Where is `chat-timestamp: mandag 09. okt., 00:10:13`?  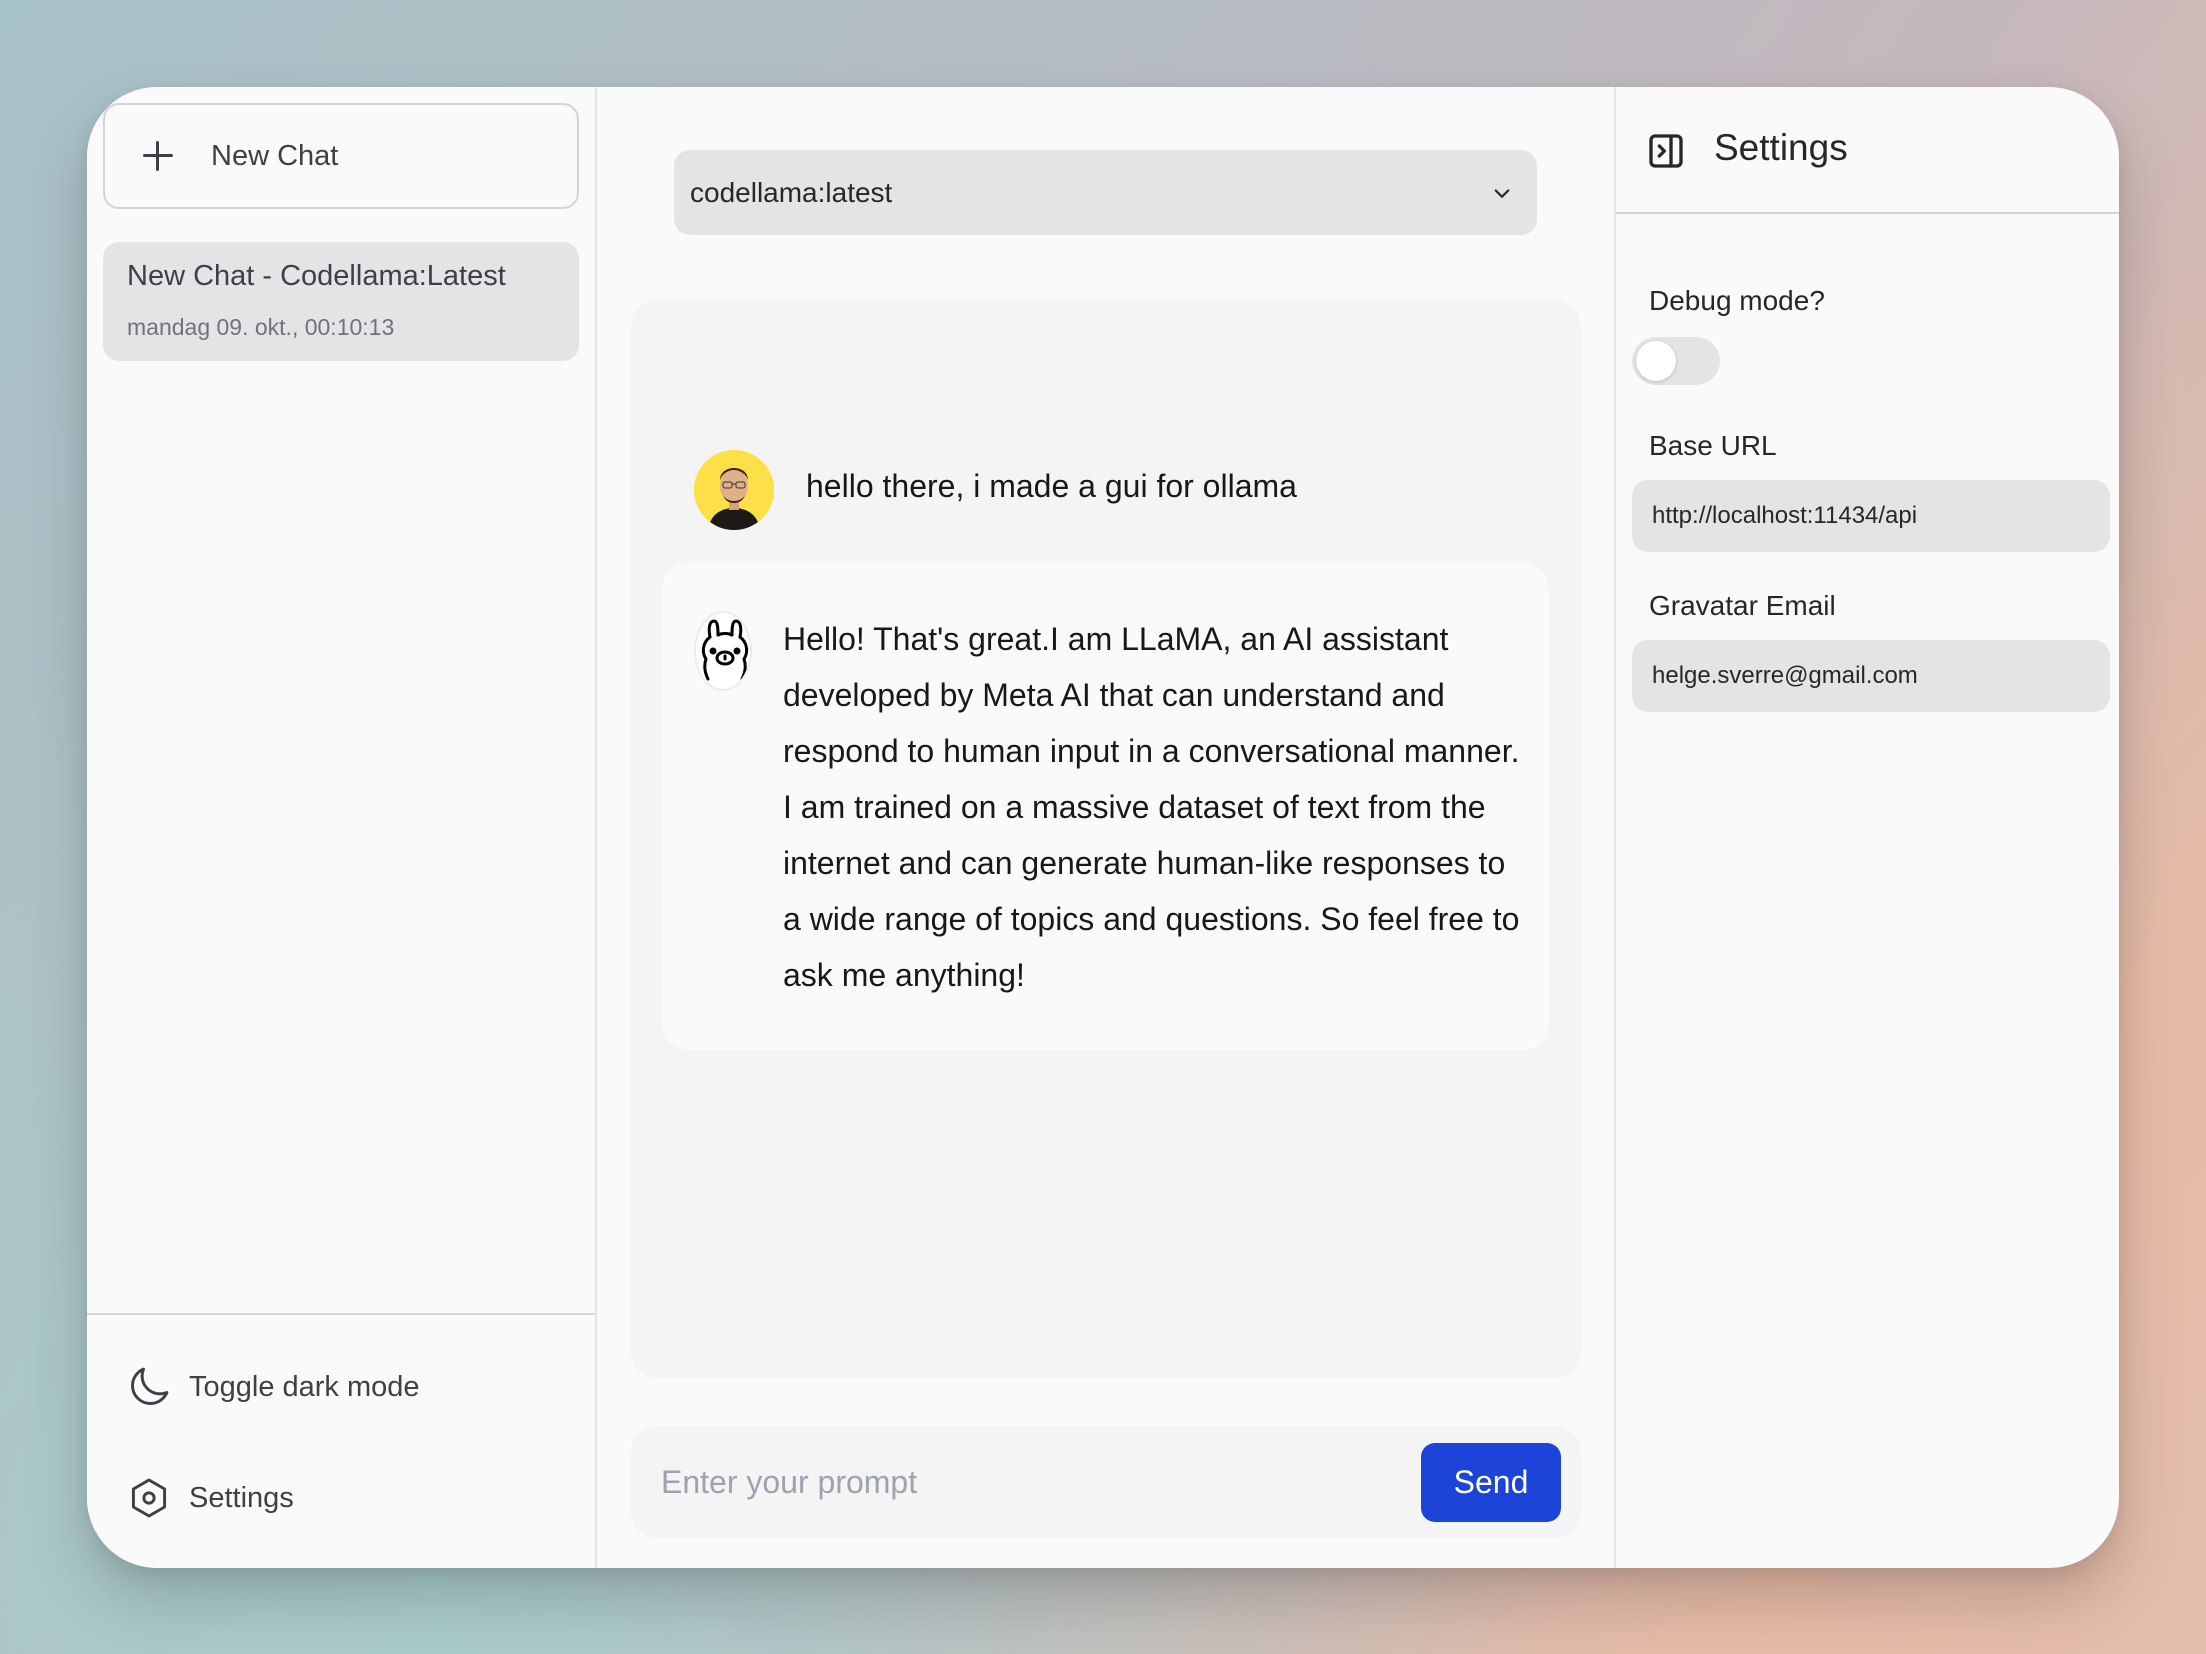
chat-timestamp: mandag 09. okt., 00:10:13 is located at coordinates (261, 327).